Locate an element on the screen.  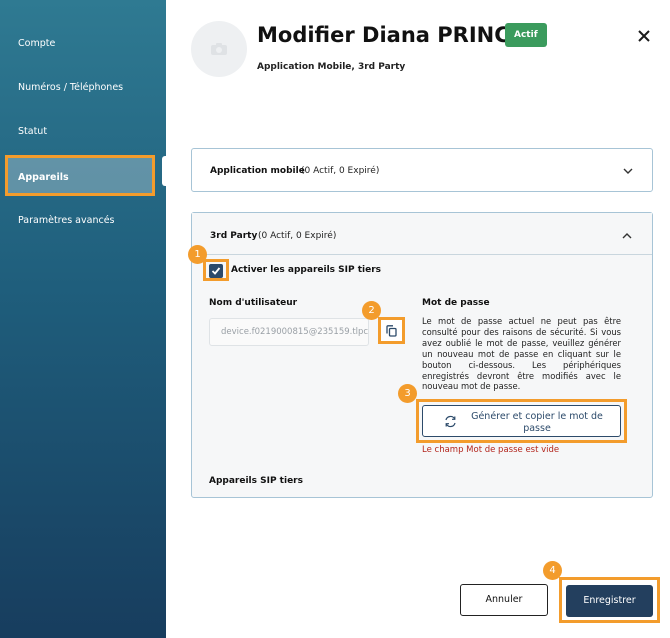
username-field is located at coordinates (289, 332).